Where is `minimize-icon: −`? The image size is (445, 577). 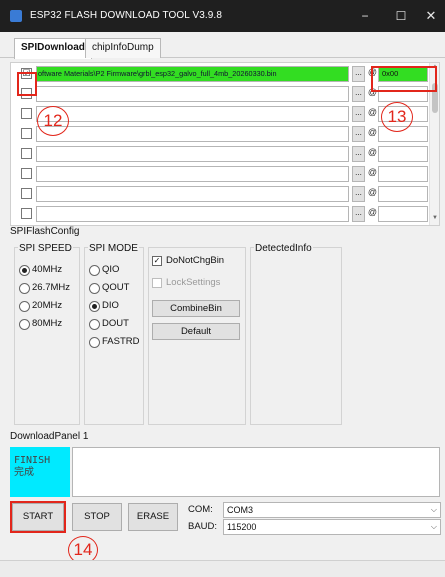
minimize-icon: − is located at coordinates (365, 16).